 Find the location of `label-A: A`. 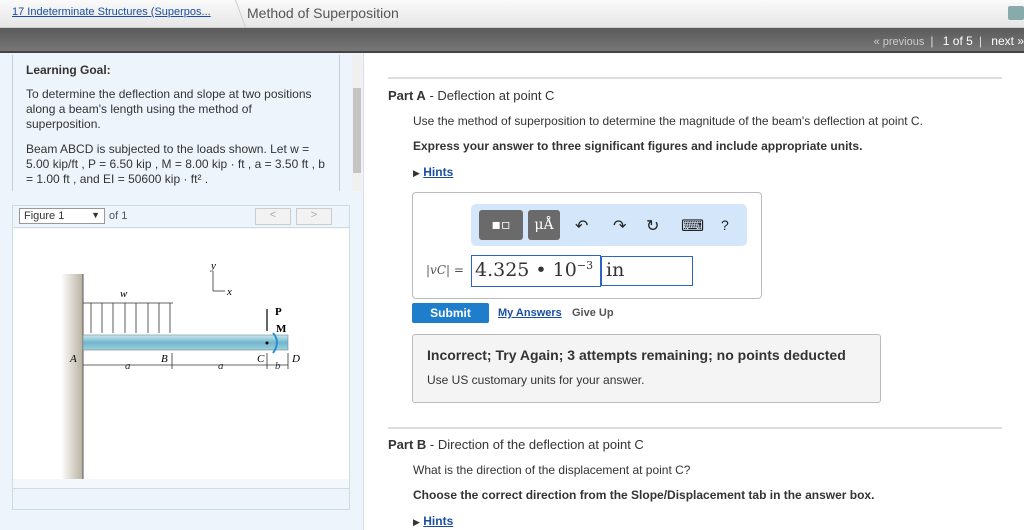

label-A: A is located at coordinates (73, 359).